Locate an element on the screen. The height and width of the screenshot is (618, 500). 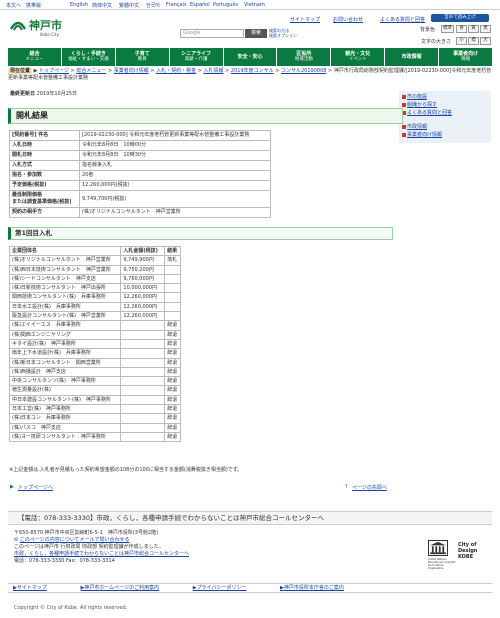
info-value: 20者 is located at coordinates (175, 175).